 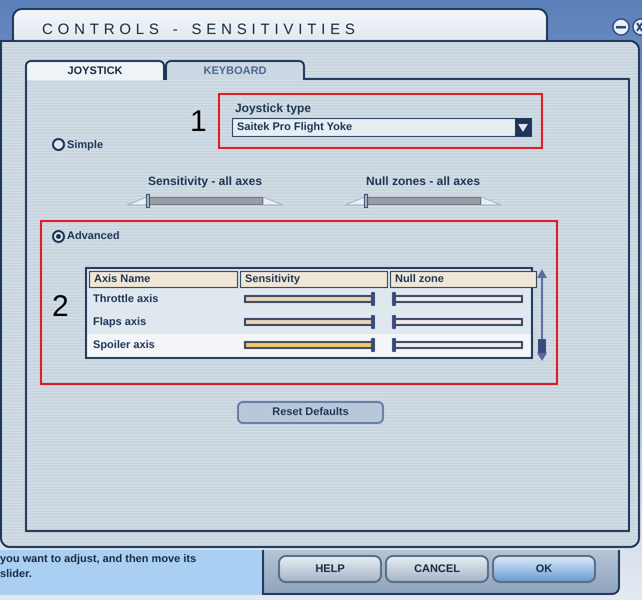 I want to click on callout-number: 2, so click(x=61, y=307).